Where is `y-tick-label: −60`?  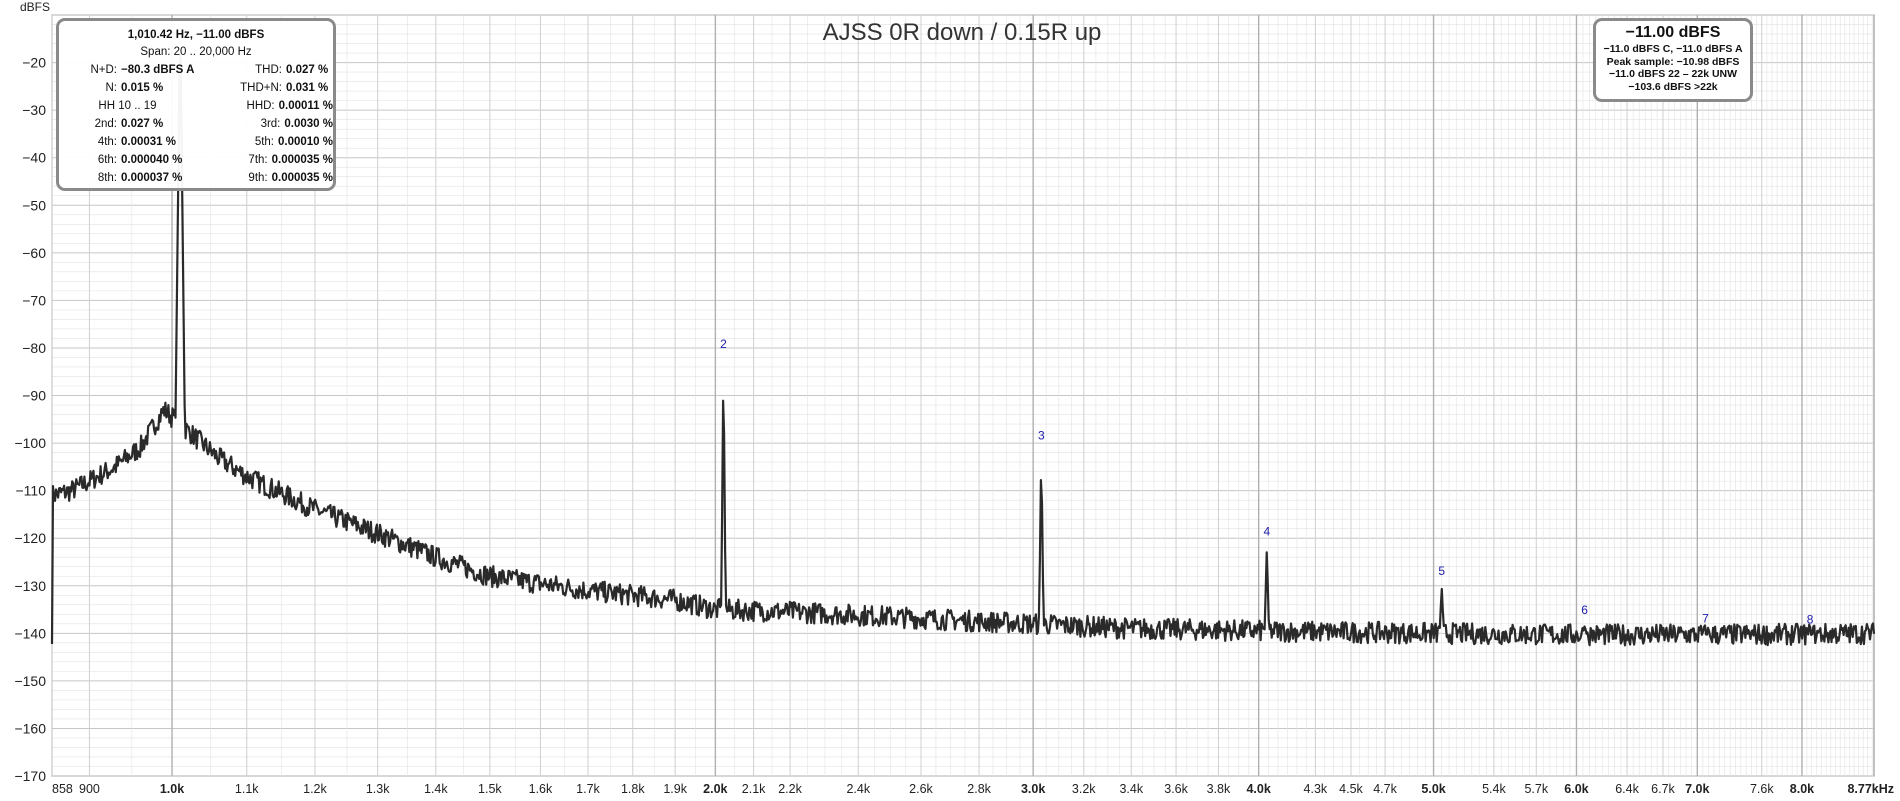 y-tick-label: −60 is located at coordinates (34, 253).